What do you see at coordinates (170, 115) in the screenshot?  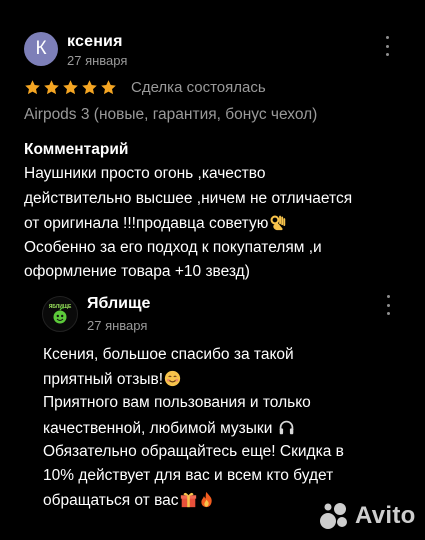 I see `product-name: Airpods 3 (новые, гарантия, бонус чехол)` at bounding box center [170, 115].